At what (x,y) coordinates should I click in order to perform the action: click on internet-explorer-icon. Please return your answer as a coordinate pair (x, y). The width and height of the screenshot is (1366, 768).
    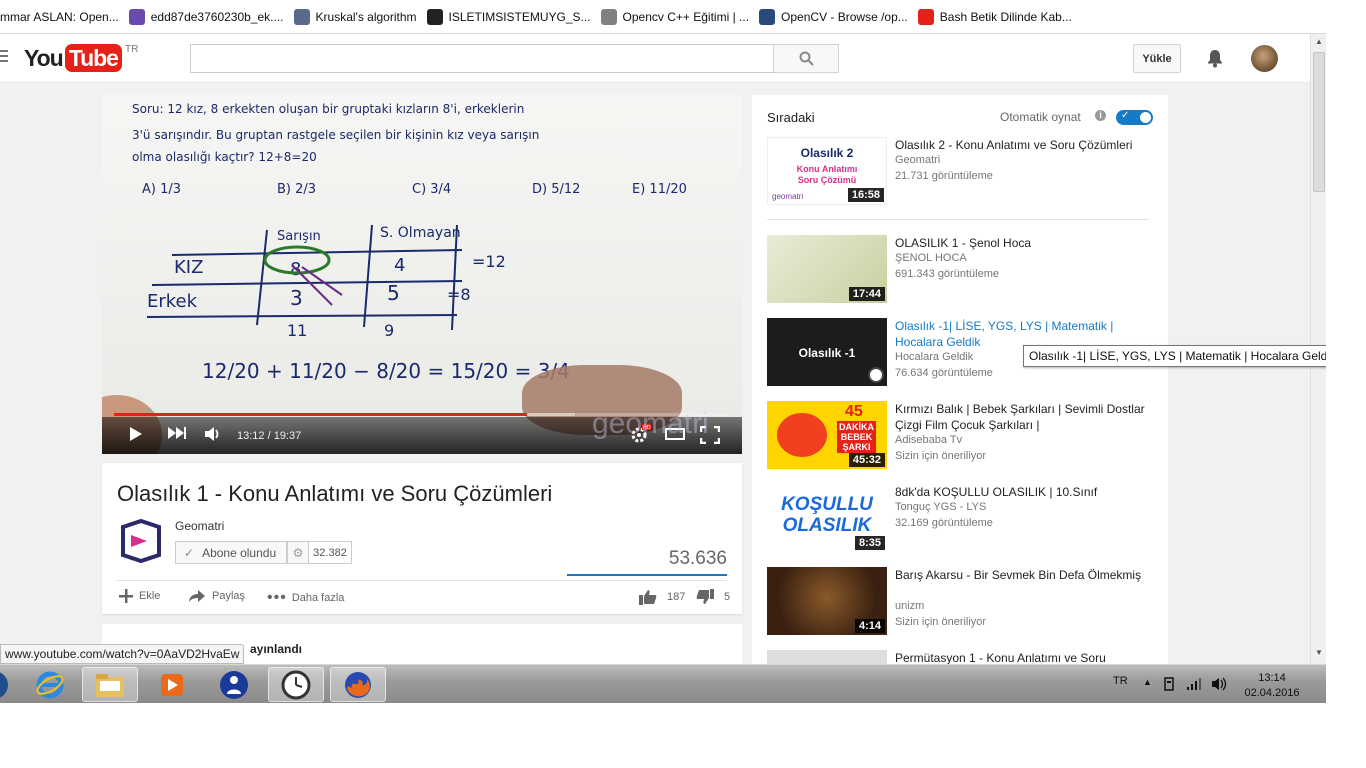
    Looking at the image, I should click on (50, 684).